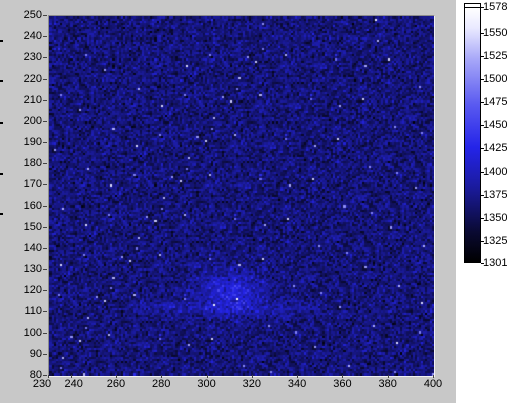  What do you see at coordinates (32, 163) in the screenshot?
I see `y-tick-label: 180` at bounding box center [32, 163].